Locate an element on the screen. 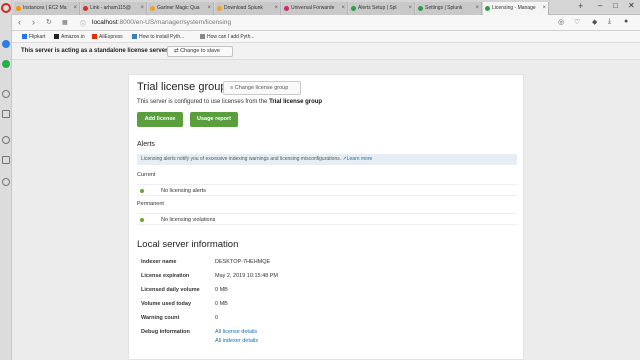 The width and height of the screenshot is (640, 360). tab-link: Link - arham115@ × is located at coordinates (114, 8).